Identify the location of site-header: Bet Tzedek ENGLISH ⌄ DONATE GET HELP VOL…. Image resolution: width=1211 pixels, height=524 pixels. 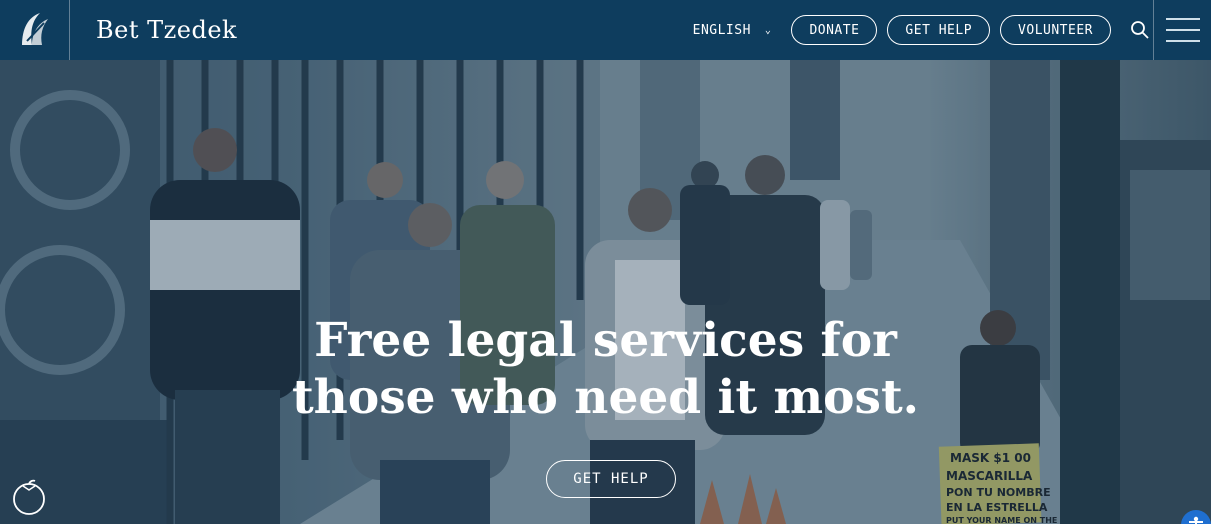
(605, 30).